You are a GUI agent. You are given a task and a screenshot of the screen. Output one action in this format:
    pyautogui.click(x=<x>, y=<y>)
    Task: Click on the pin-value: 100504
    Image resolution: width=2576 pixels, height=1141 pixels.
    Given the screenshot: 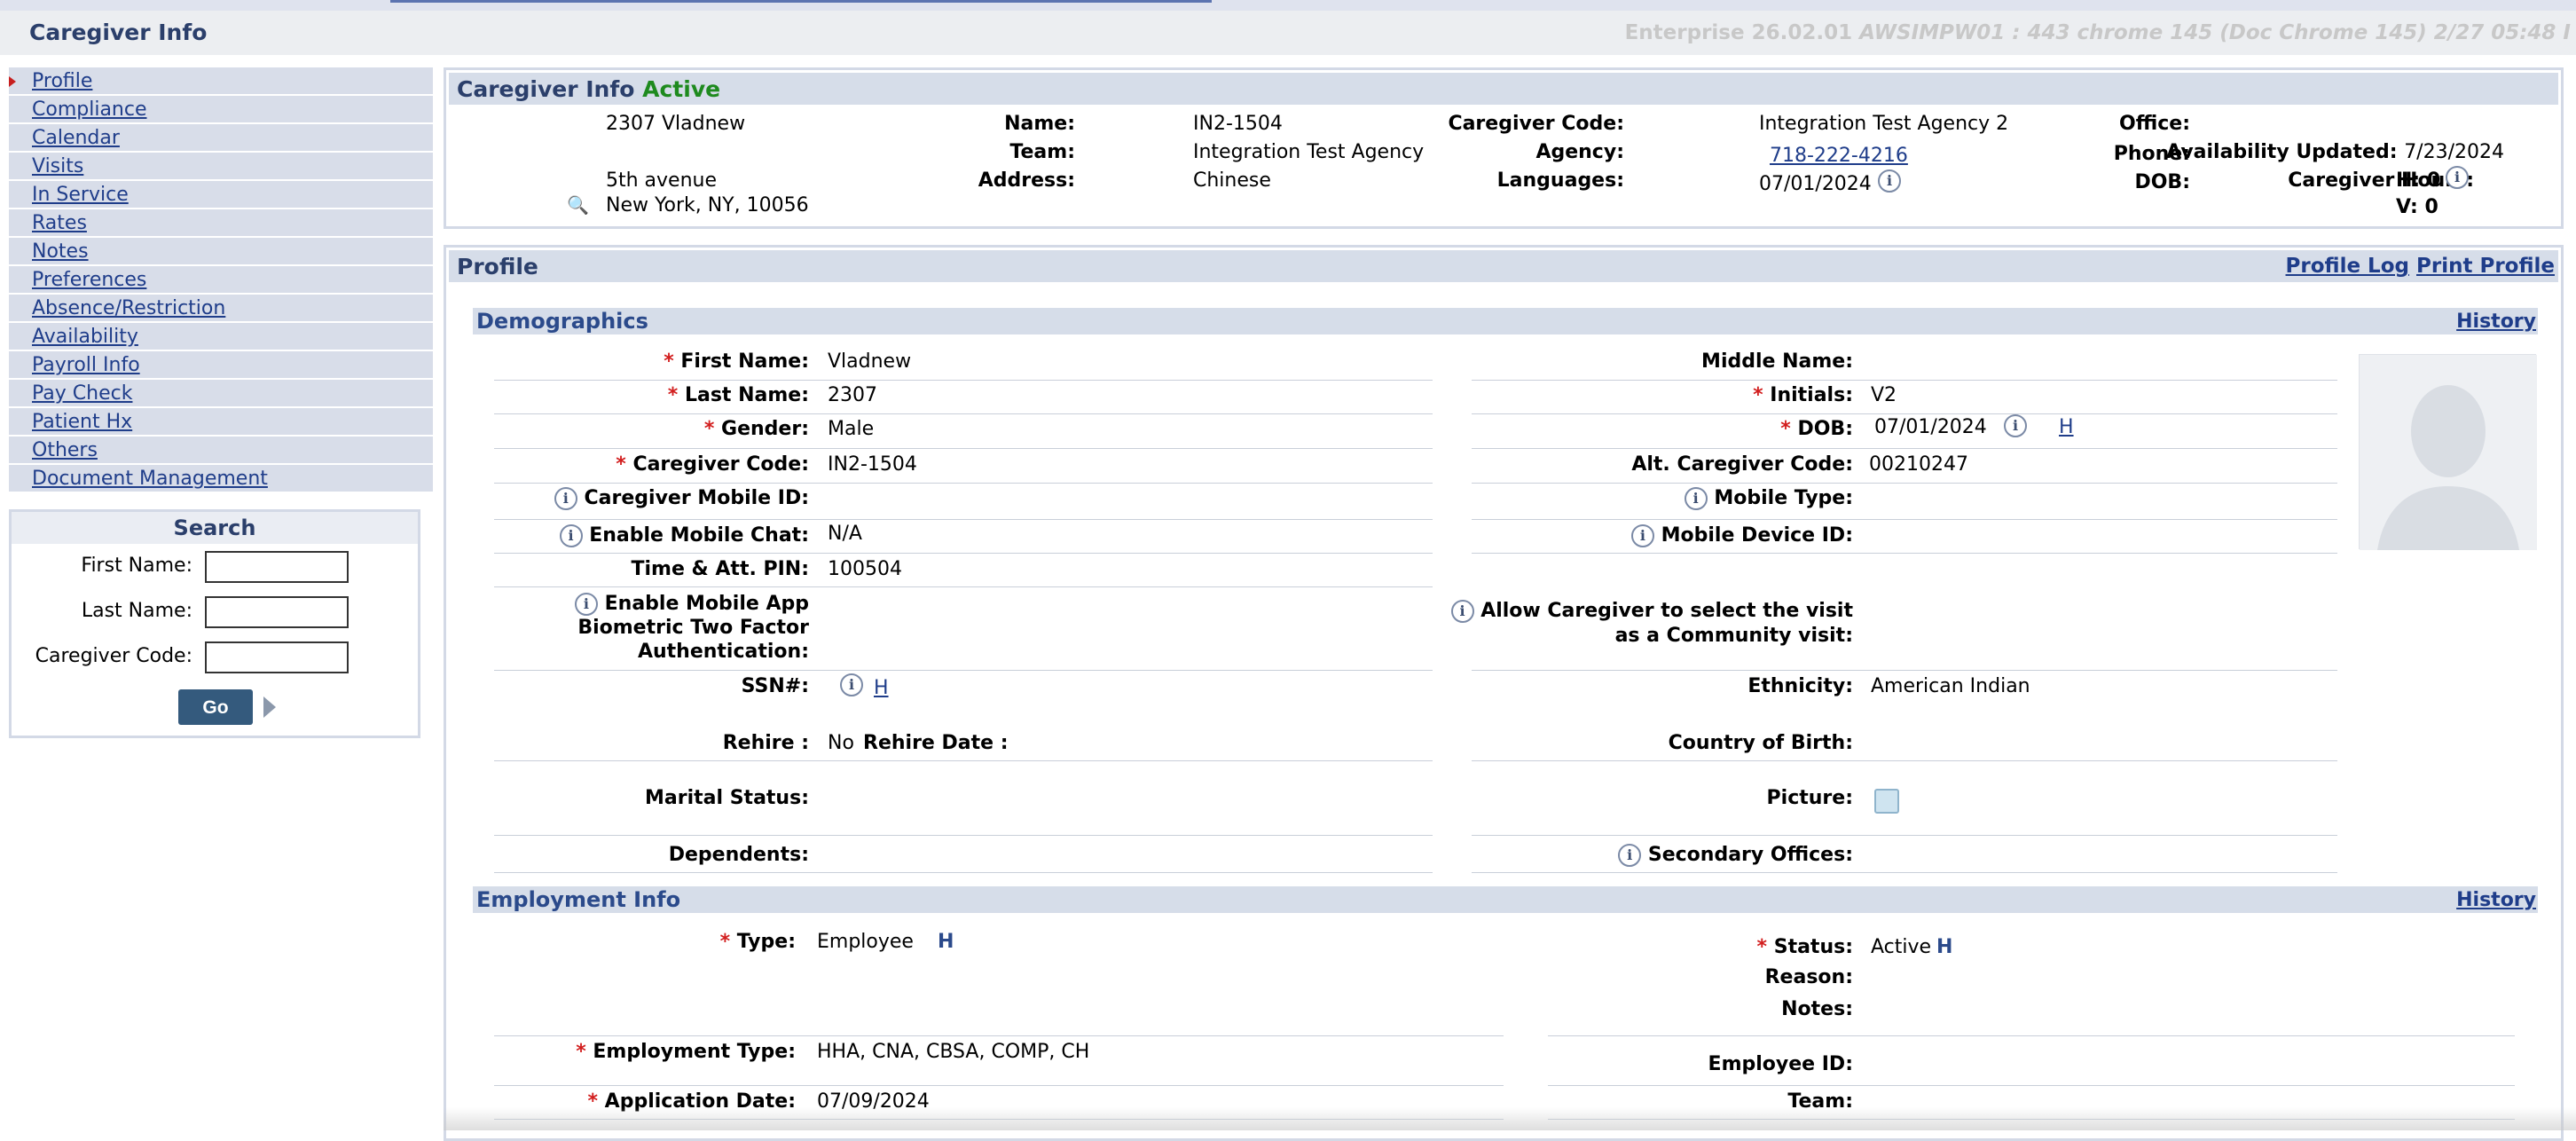 What is the action you would take?
    pyautogui.click(x=865, y=569)
    